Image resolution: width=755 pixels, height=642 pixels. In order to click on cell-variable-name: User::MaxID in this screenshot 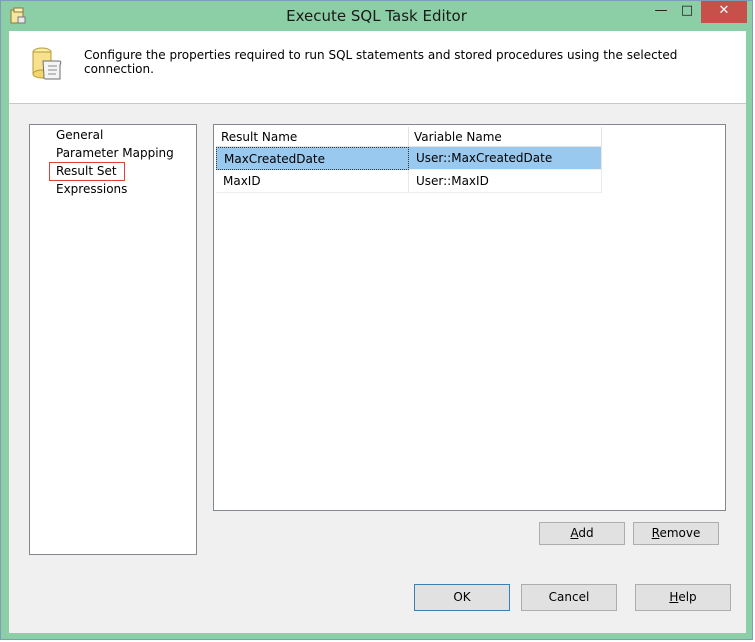, I will do `click(505, 181)`.